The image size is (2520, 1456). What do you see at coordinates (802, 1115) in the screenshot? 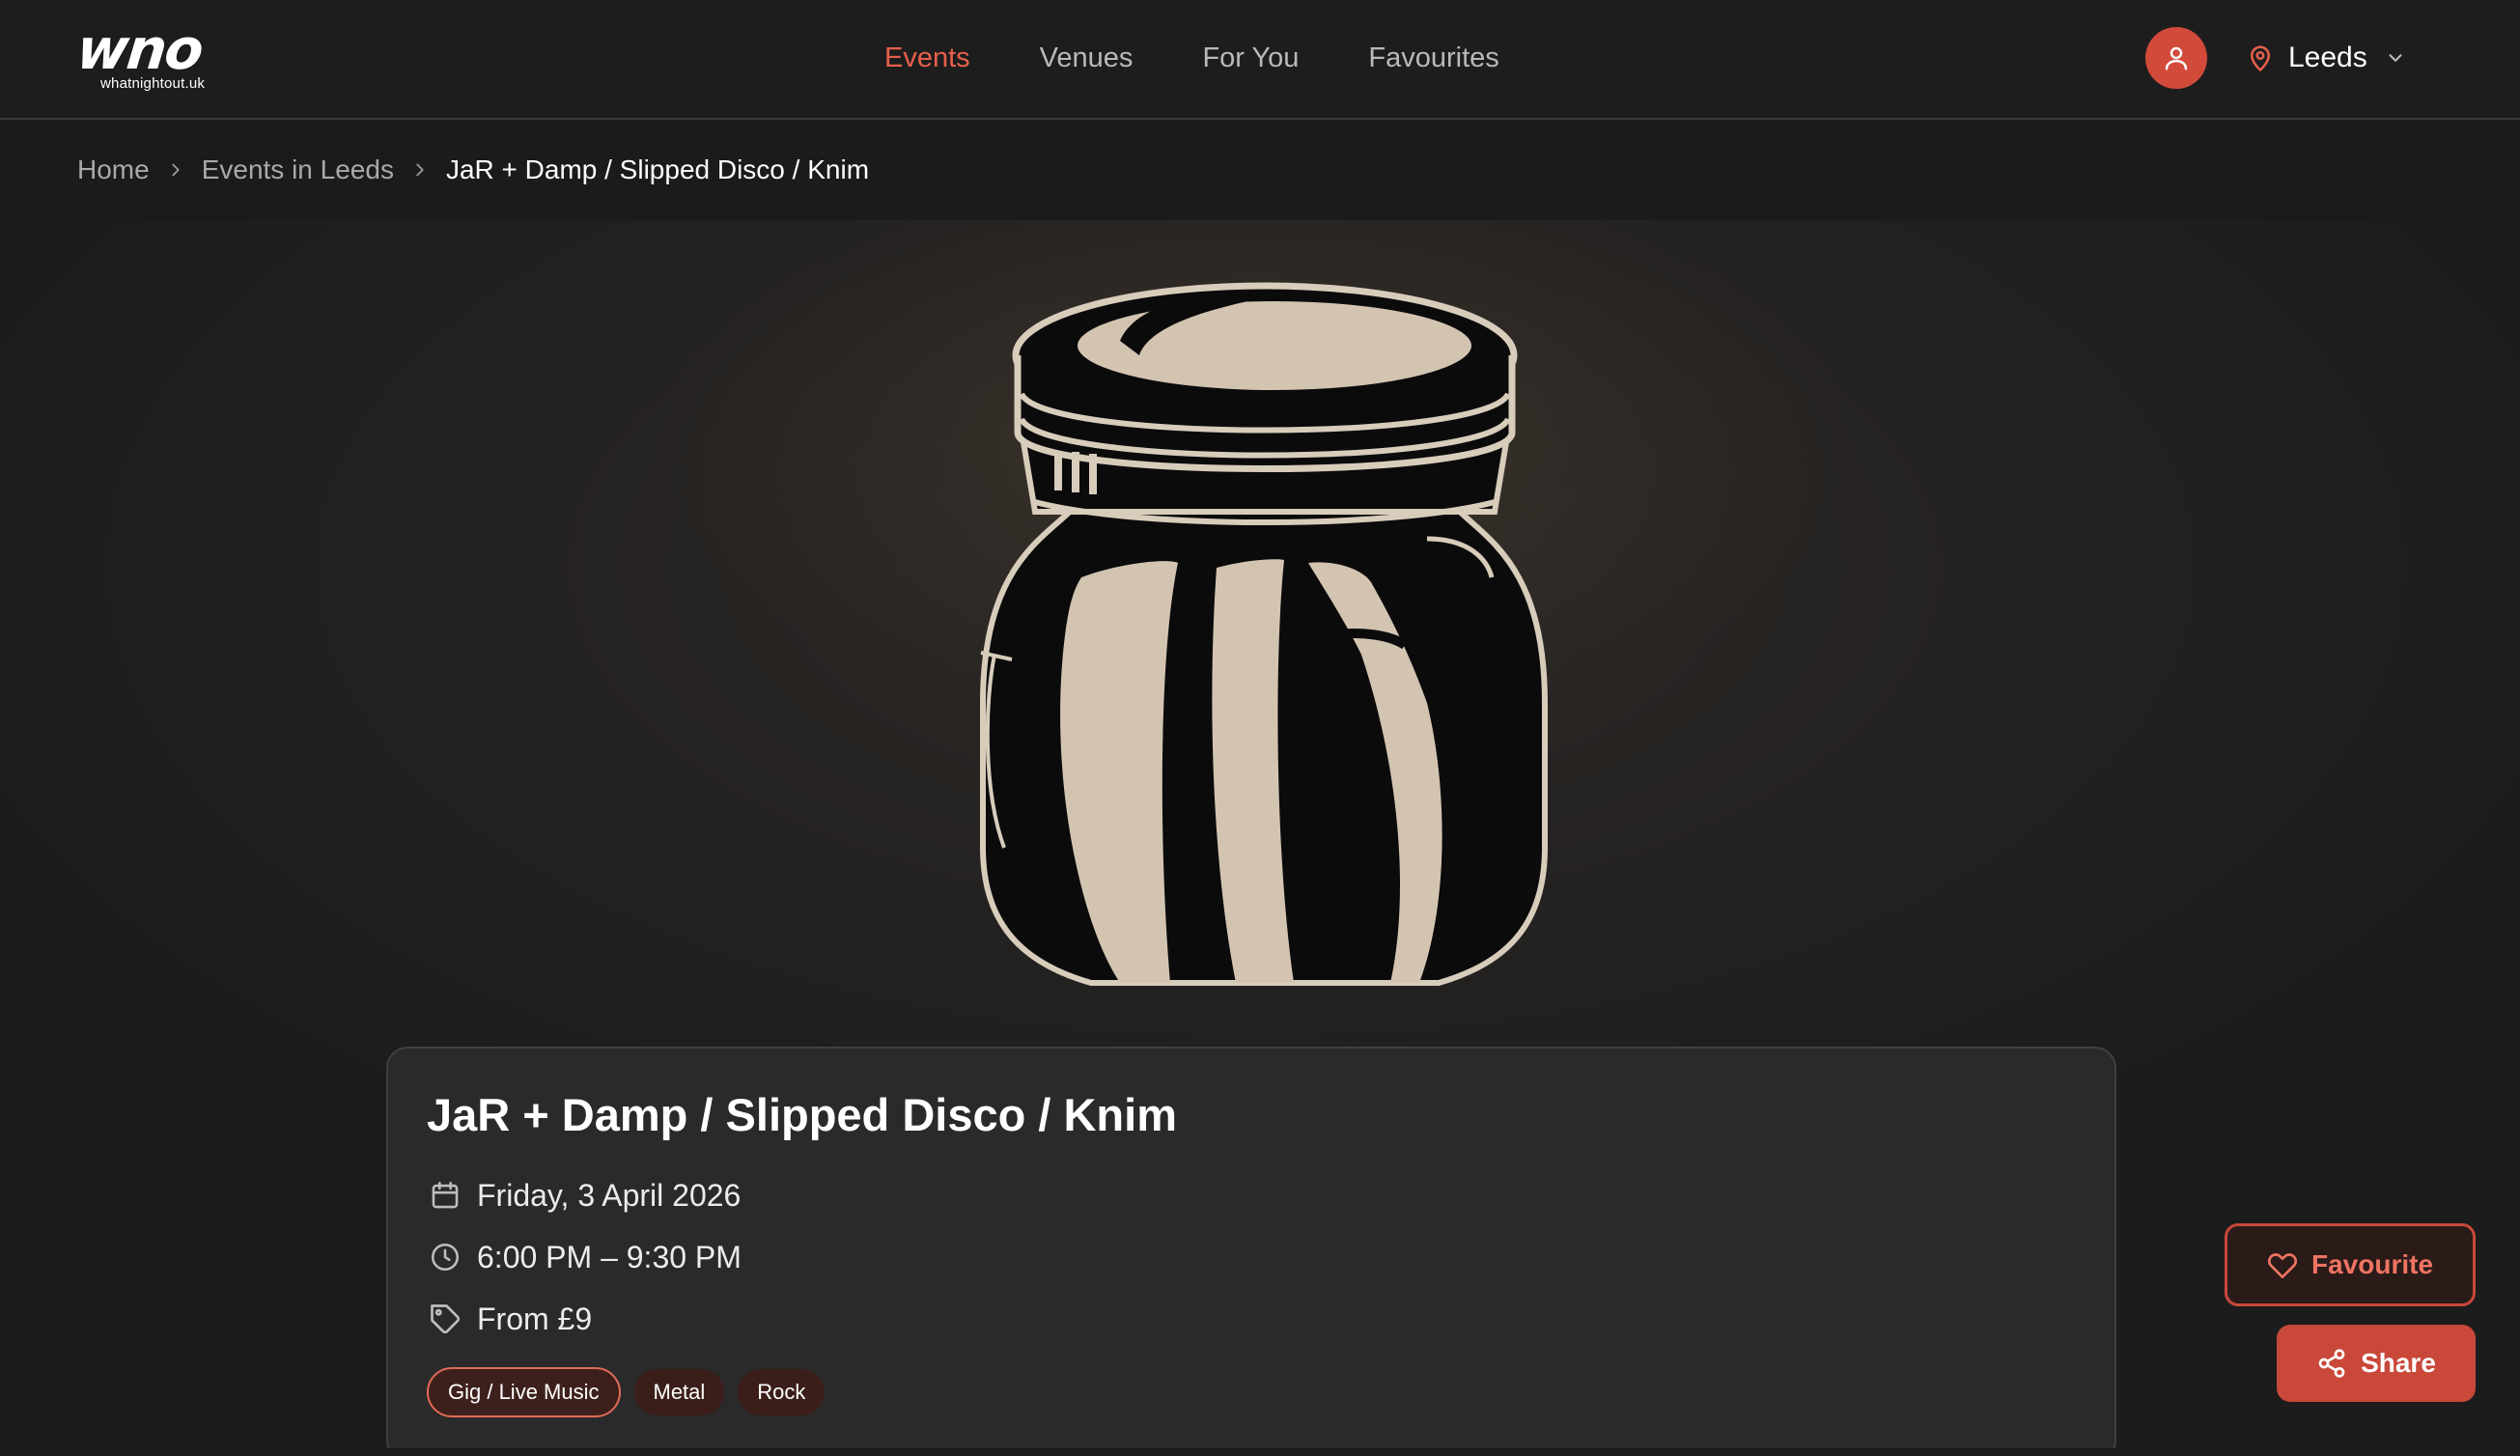
I see `event-title: JaR + Damp / Slipped Disco / Knim` at bounding box center [802, 1115].